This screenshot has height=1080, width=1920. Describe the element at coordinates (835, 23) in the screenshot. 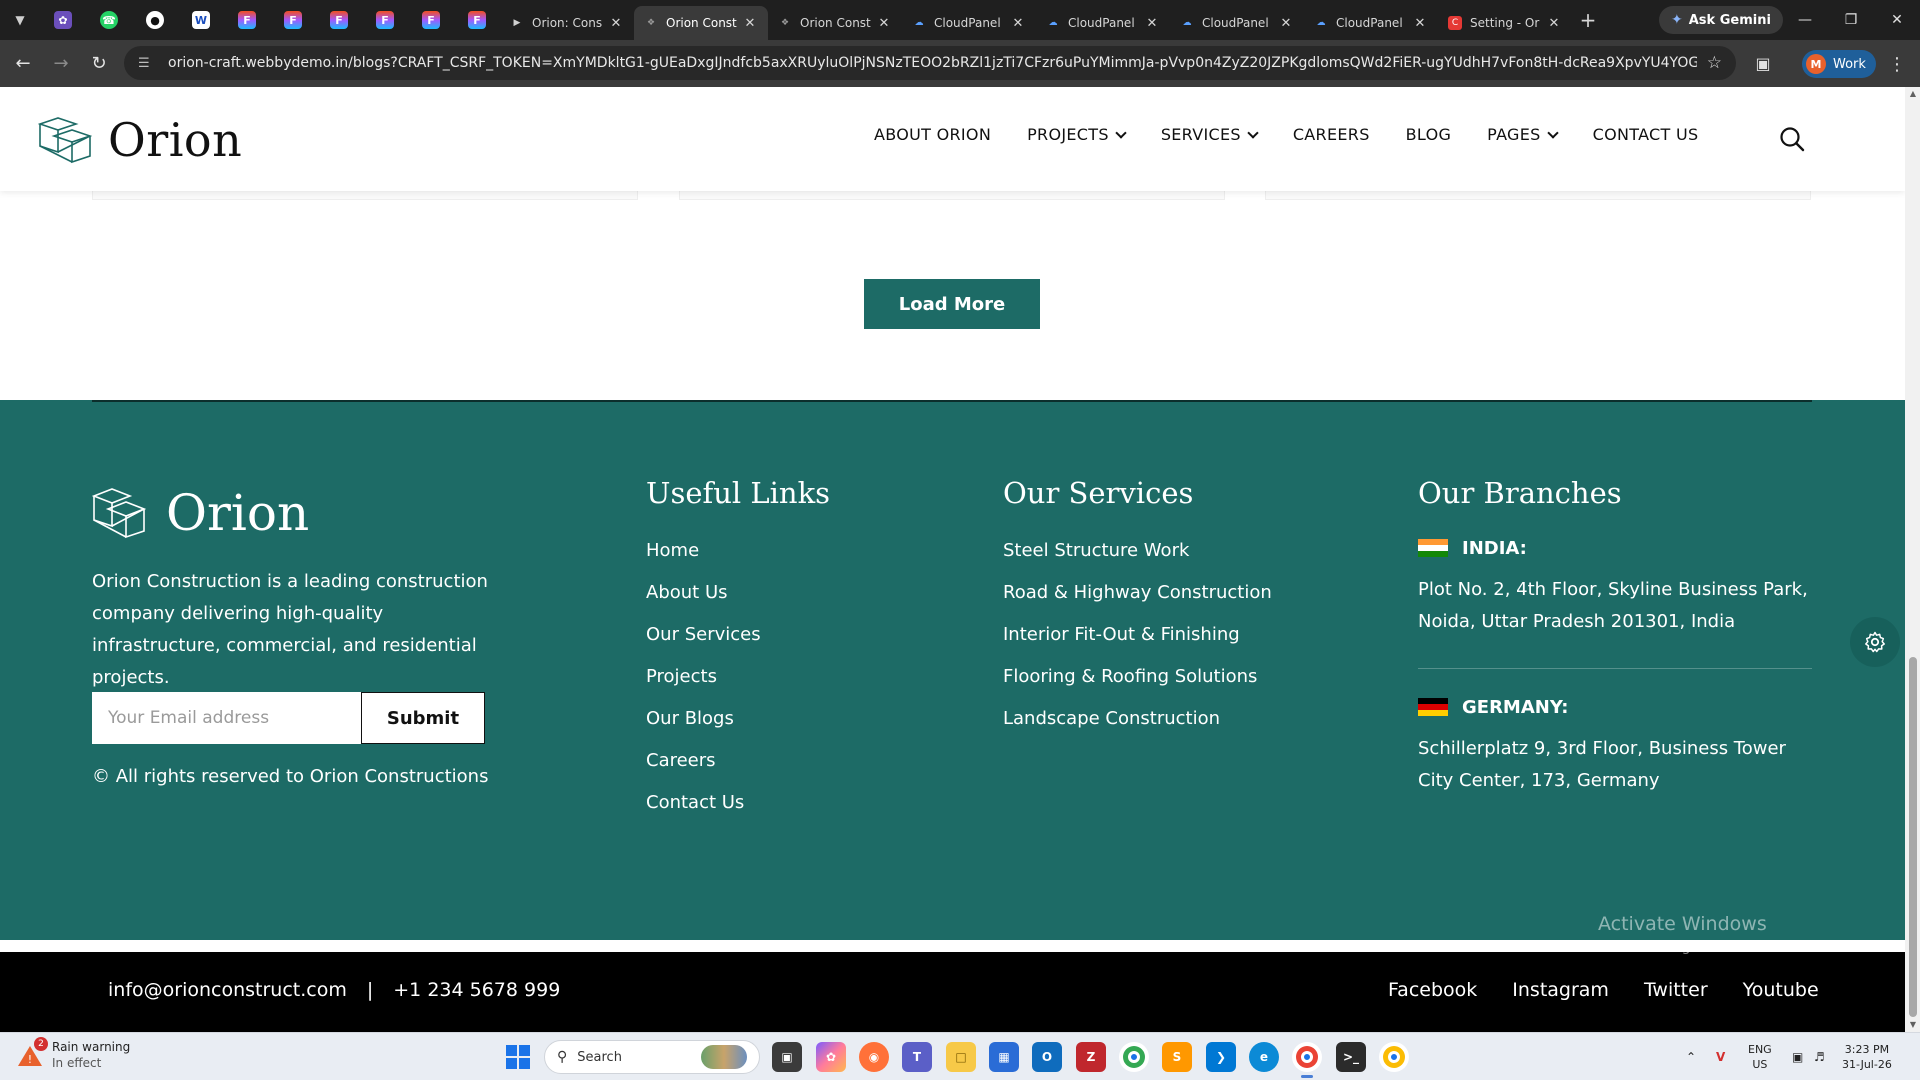

I see `browser-tab: ❖ Orion Const ✕` at that location.